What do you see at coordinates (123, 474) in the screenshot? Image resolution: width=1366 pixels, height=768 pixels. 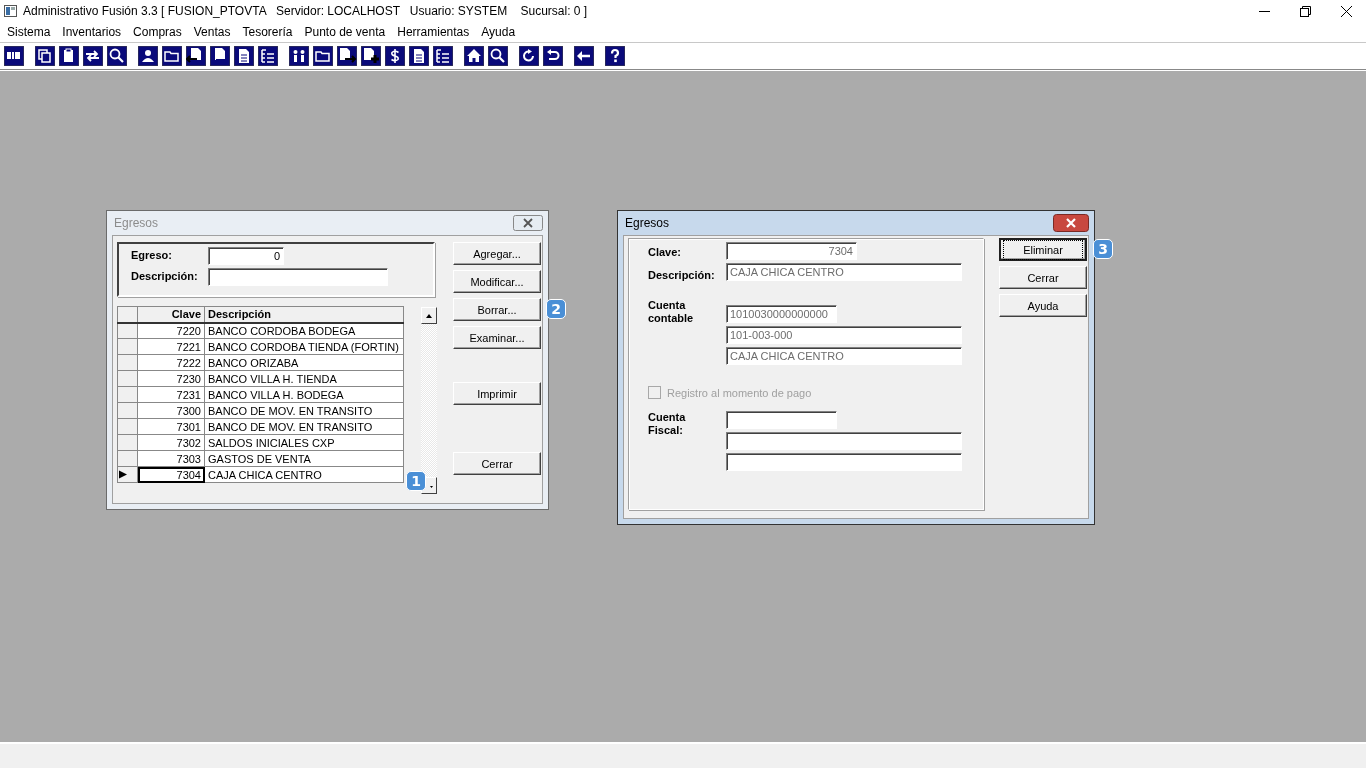 I see `current-row-icon` at bounding box center [123, 474].